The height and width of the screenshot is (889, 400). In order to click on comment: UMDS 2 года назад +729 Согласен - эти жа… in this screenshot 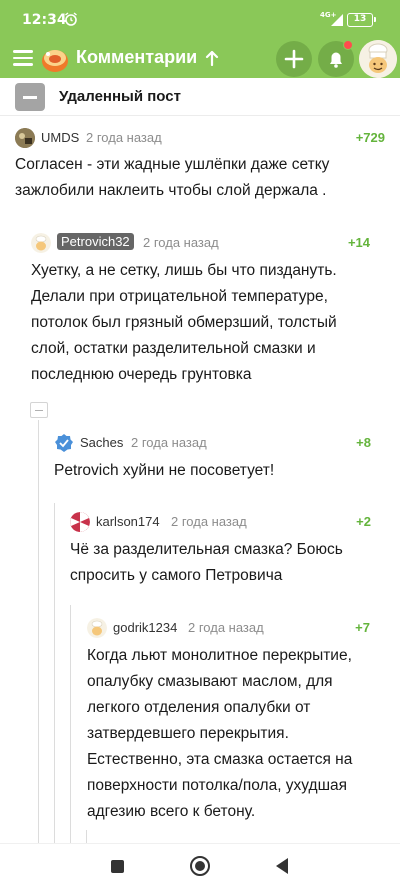, I will do `click(200, 168)`.